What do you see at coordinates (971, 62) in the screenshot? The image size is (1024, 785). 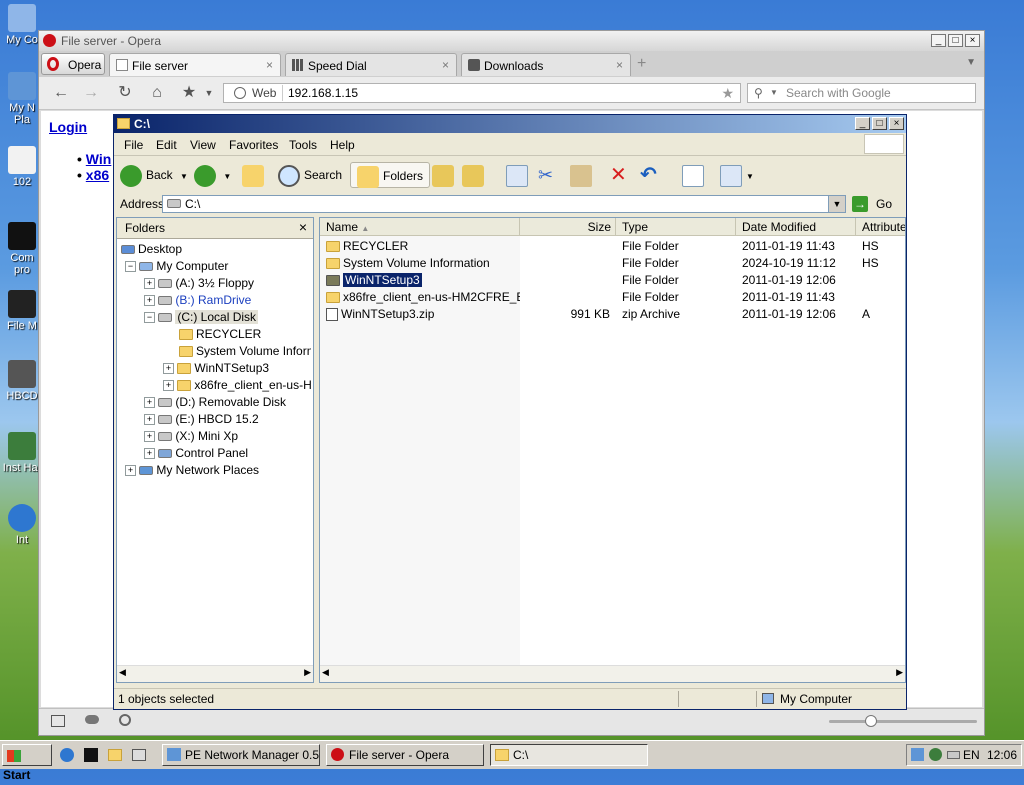 I see `tab-menu-chevron-icon: ▼` at bounding box center [971, 62].